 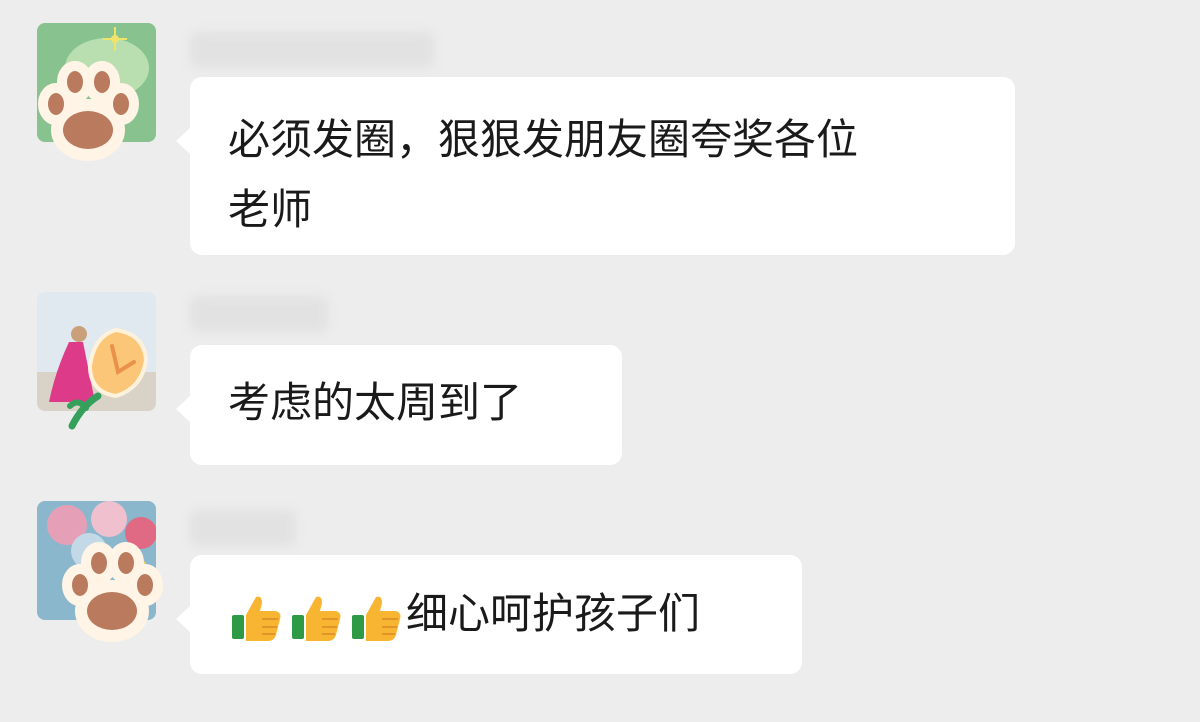 What do you see at coordinates (543, 139) in the screenshot?
I see `message-text-line: 必须发圈，狠狠发朋友圈夸奖各位` at bounding box center [543, 139].